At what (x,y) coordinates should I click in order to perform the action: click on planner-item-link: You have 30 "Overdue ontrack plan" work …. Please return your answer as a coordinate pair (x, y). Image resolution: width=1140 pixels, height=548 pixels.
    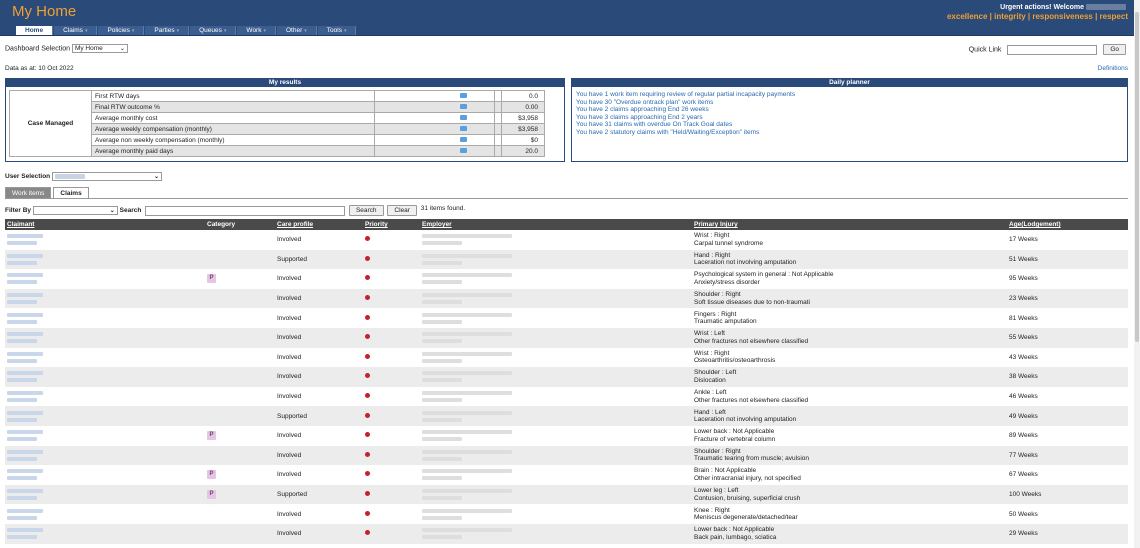
    Looking at the image, I should click on (685, 103).